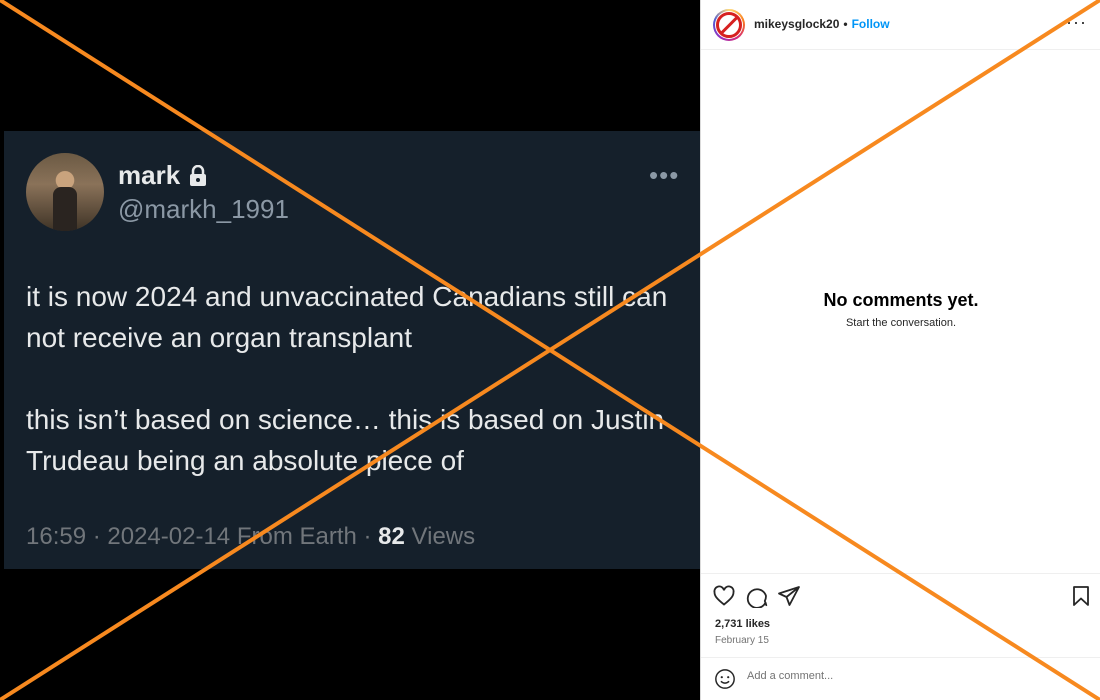  I want to click on tweet-timestamp: 16:59 · 2024-02-14 From Earth ·, so click(202, 536).